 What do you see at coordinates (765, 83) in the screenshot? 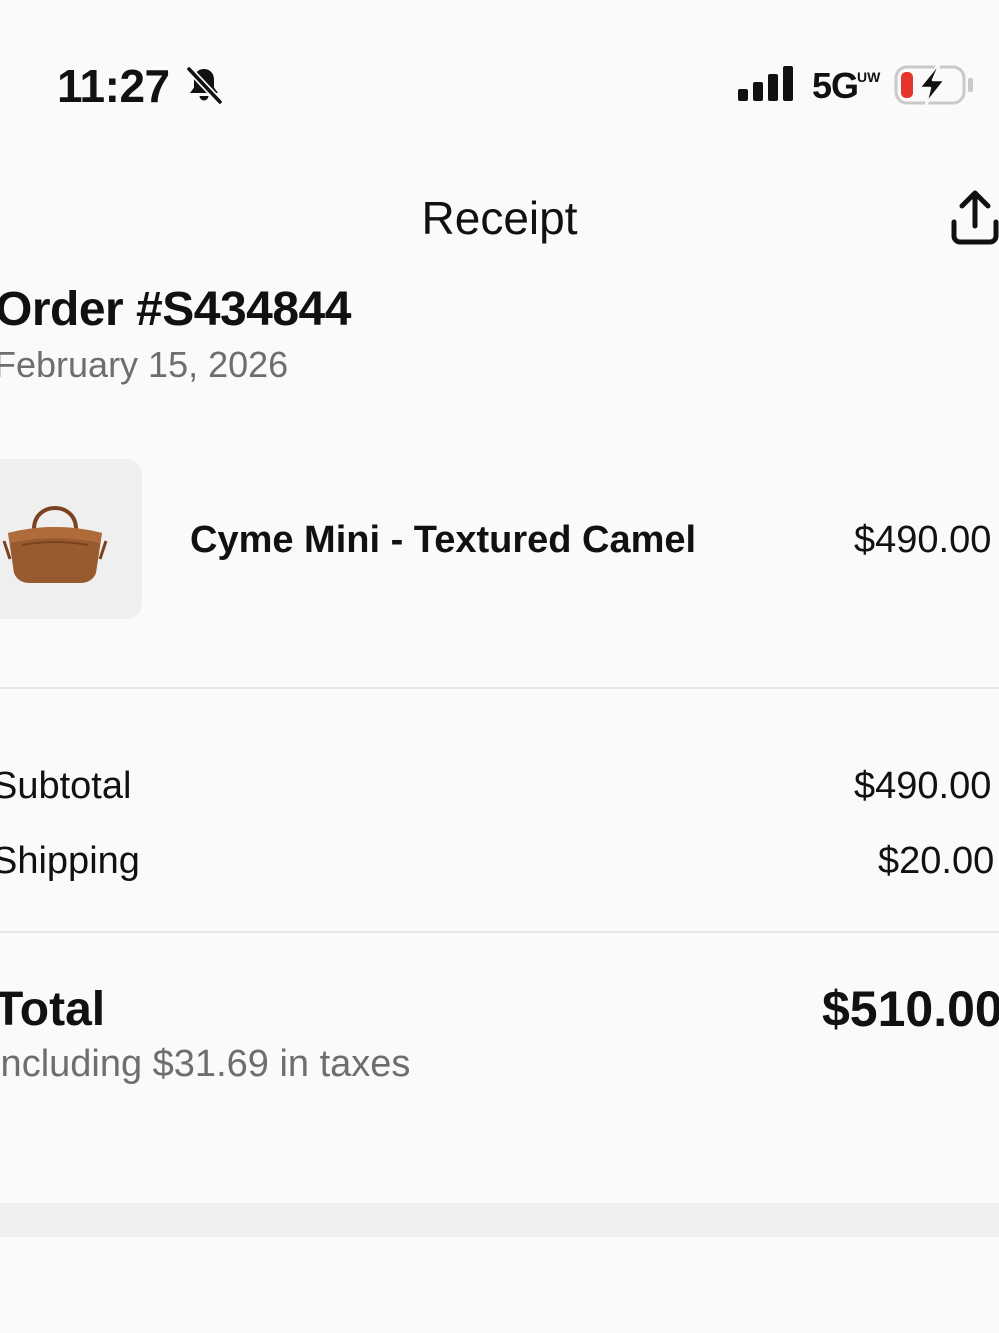
I see `cellular-signal-icon` at bounding box center [765, 83].